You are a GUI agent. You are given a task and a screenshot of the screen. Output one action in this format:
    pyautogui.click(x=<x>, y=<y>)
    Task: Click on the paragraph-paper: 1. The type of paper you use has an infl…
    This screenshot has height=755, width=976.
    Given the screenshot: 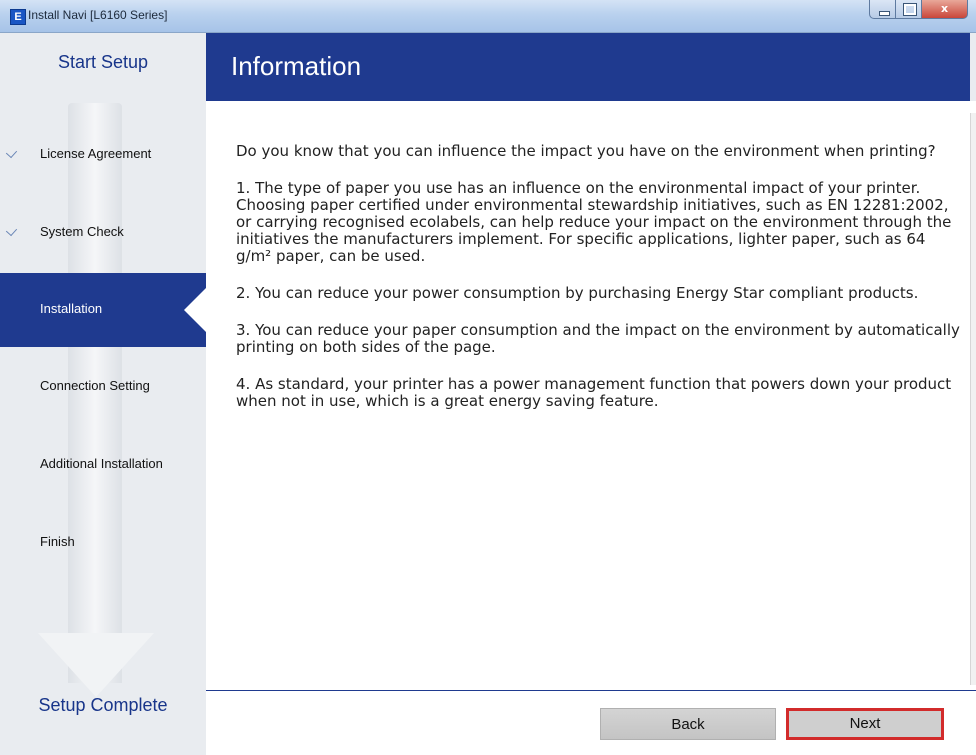 What is the action you would take?
    pyautogui.click(x=594, y=222)
    